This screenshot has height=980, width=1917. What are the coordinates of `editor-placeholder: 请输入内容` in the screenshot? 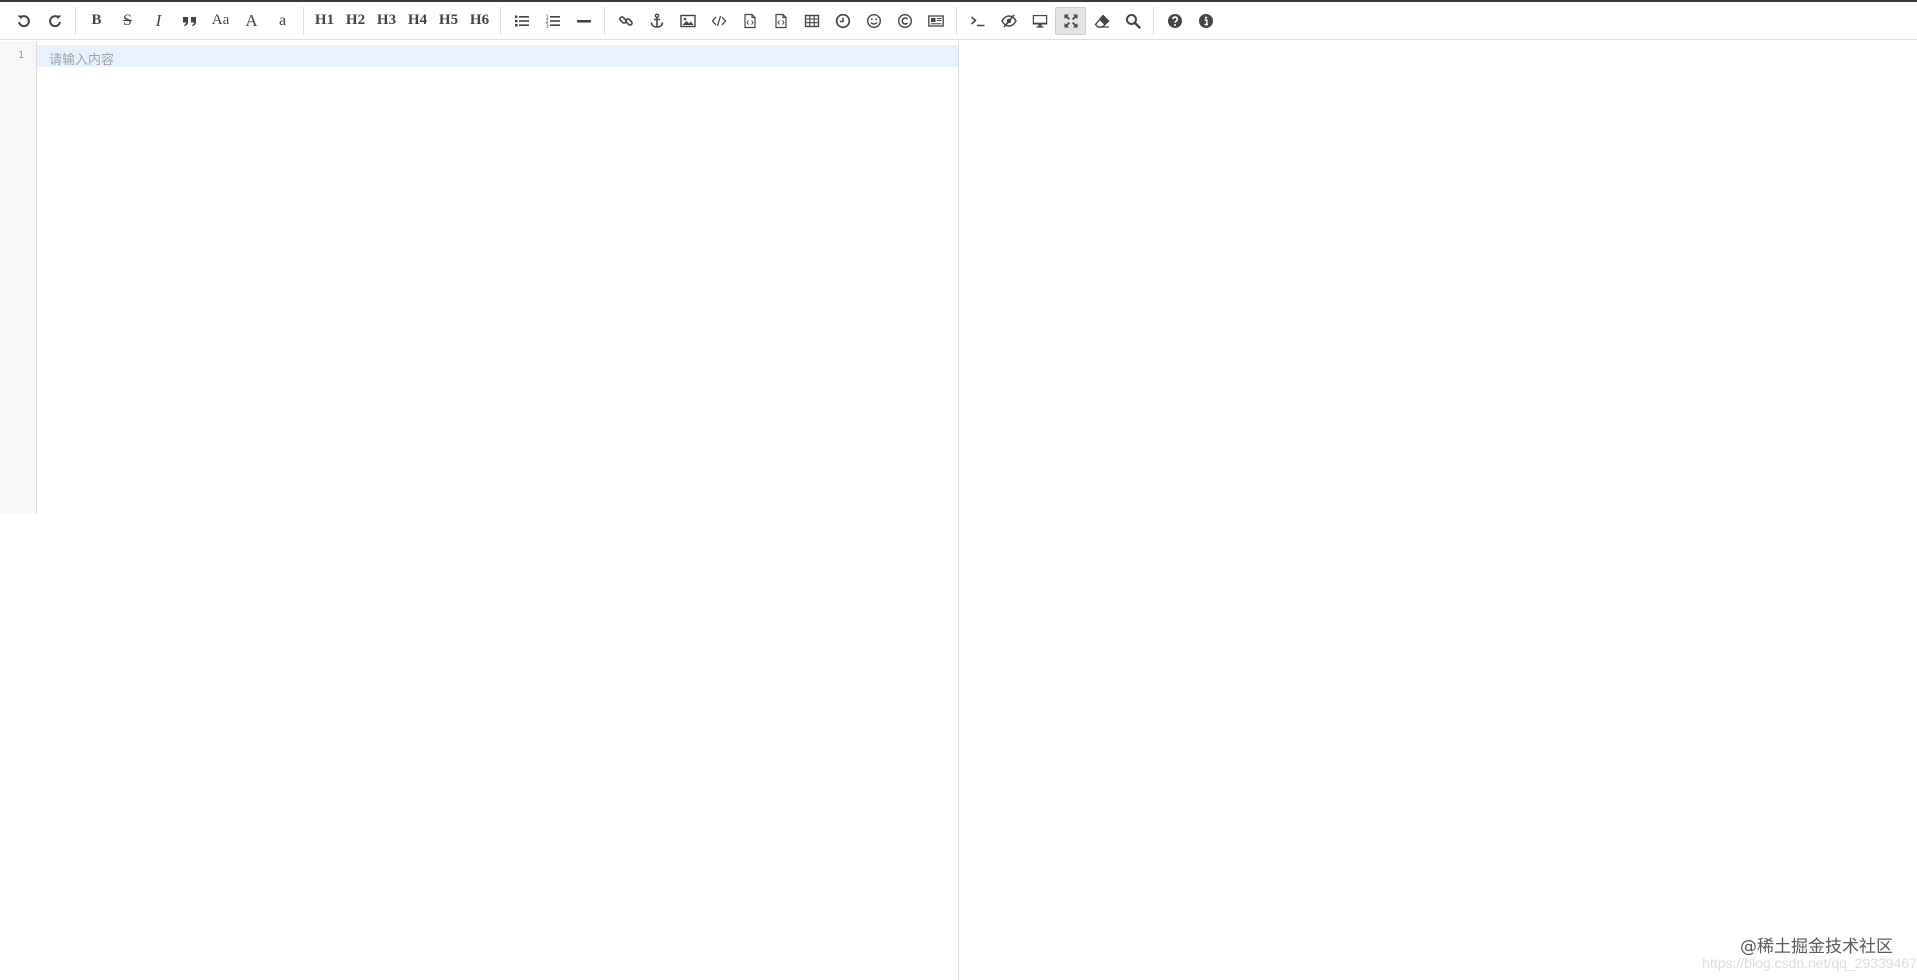 It's located at (81, 58).